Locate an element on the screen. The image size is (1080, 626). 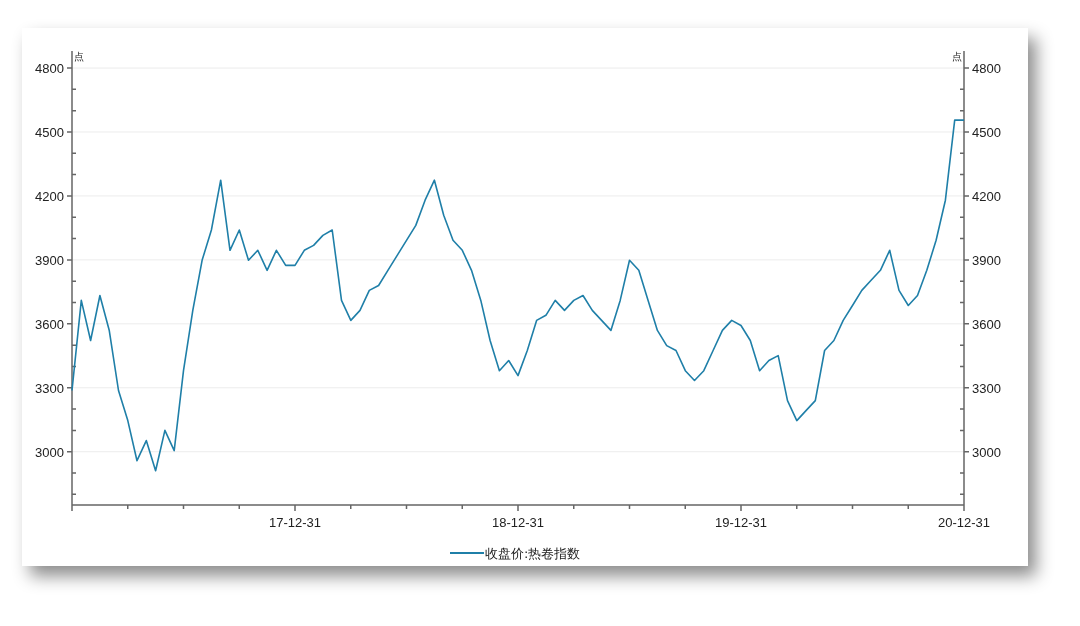
axis-tick-label: 20-12-31 is located at coordinates (964, 522).